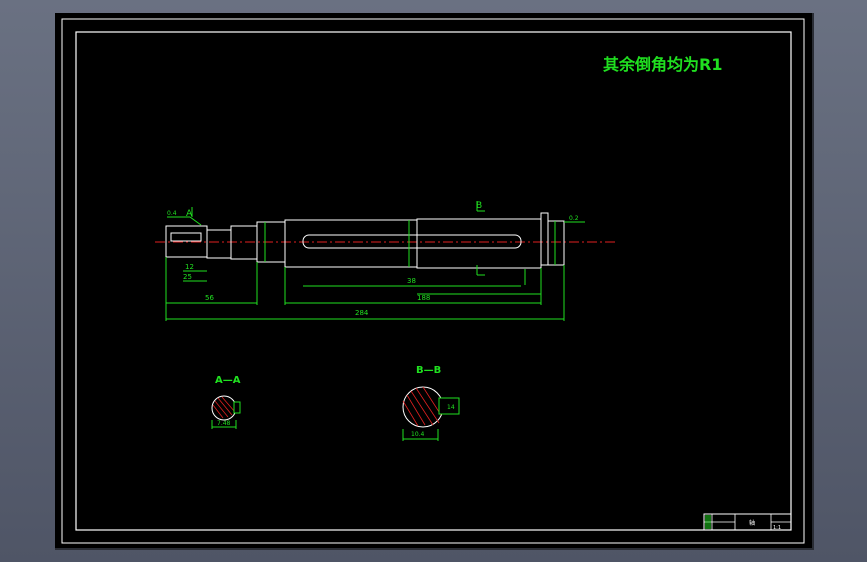 The height and width of the screenshot is (562, 867). What do you see at coordinates (228, 380) in the screenshot?
I see `section-a-label: A—A` at bounding box center [228, 380].